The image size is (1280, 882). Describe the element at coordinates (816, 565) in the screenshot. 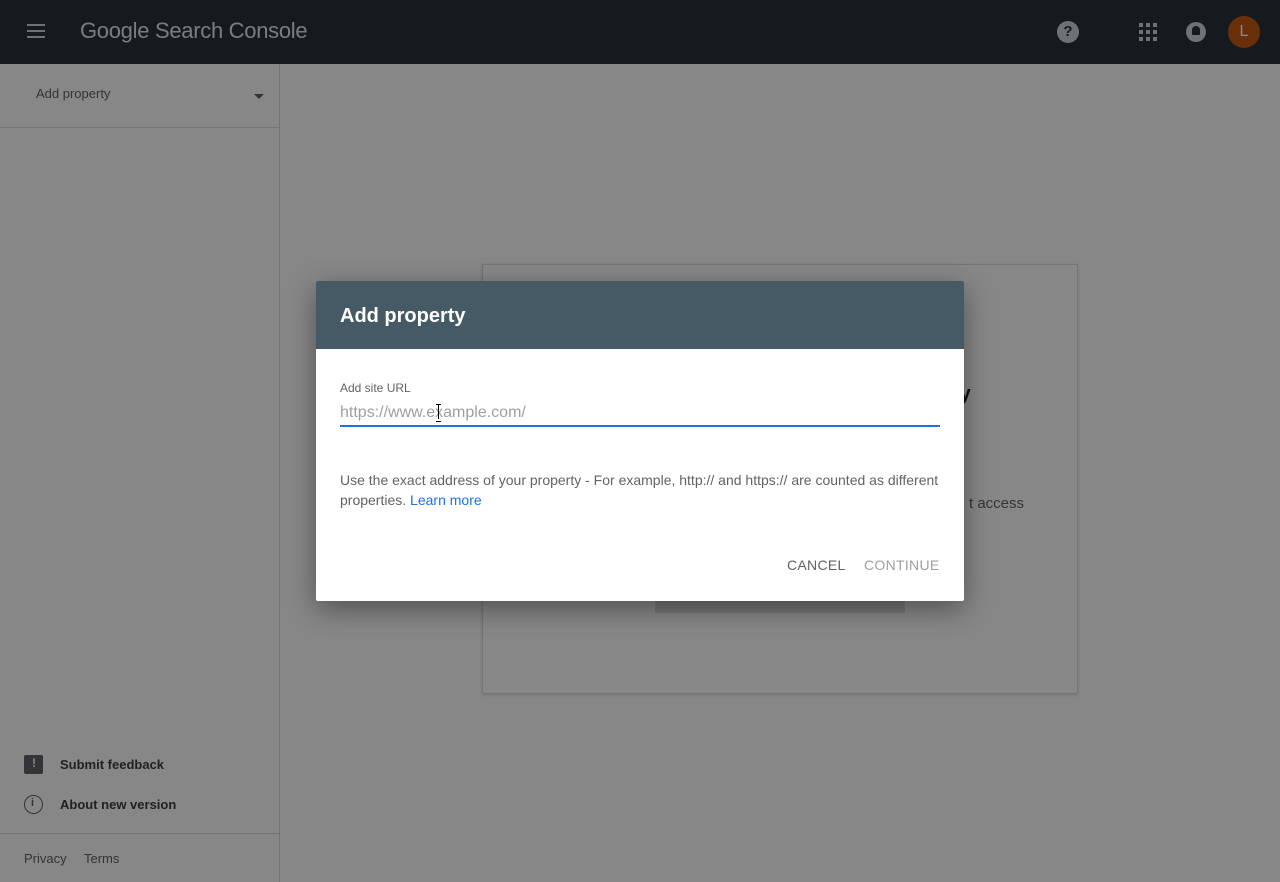

I see `cancel-button: CANCEL` at that location.